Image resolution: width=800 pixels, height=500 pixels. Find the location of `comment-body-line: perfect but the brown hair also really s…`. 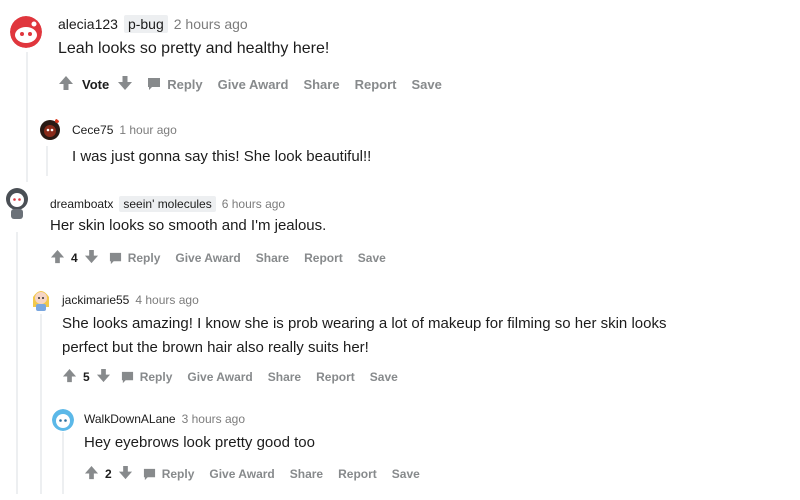

comment-body-line: perfect but the brown hair also really s… is located at coordinates (215, 347).